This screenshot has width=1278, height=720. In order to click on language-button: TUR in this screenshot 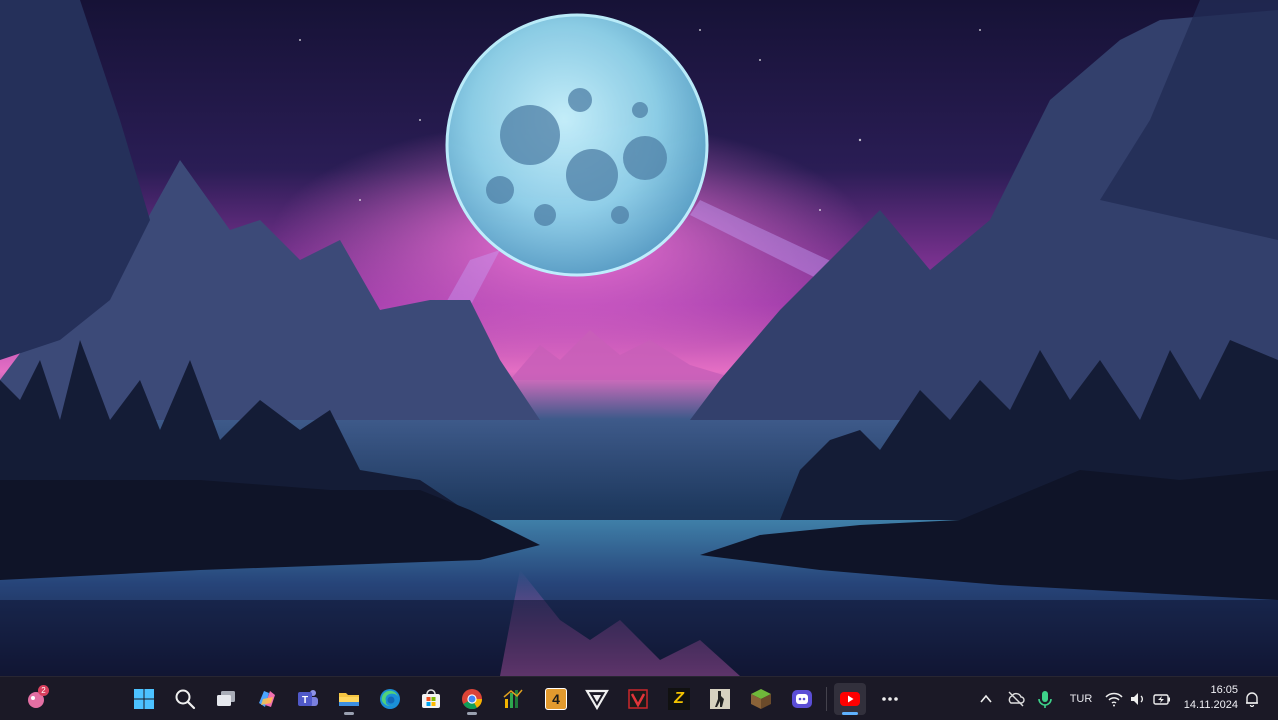, I will do `click(1081, 699)`.